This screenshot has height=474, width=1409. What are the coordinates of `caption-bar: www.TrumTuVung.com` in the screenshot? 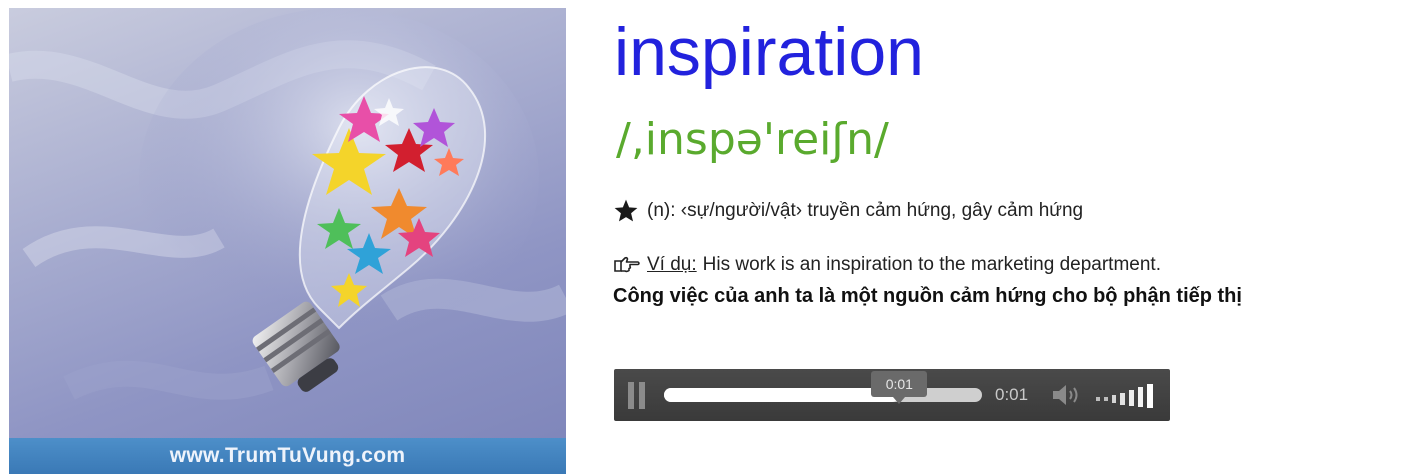 It's located at (287, 456).